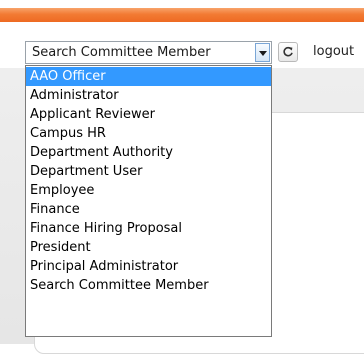 The height and width of the screenshot is (354, 364). What do you see at coordinates (121, 52) in the screenshot?
I see `role-select-value: Search Committee Member` at bounding box center [121, 52].